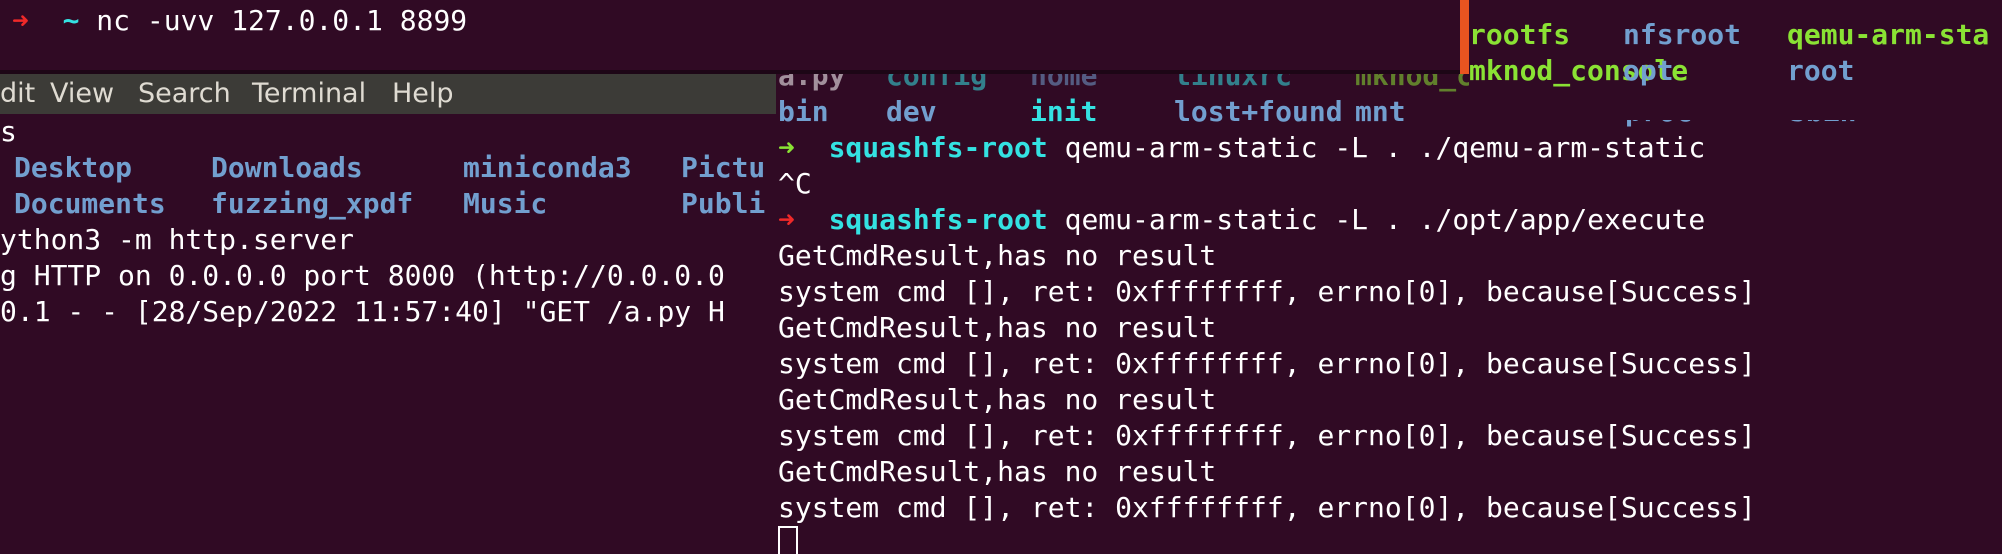 The image size is (2002, 554). I want to click on ls-row: rootfs nfsroot qemu-arm-sta, so click(1735, 35).